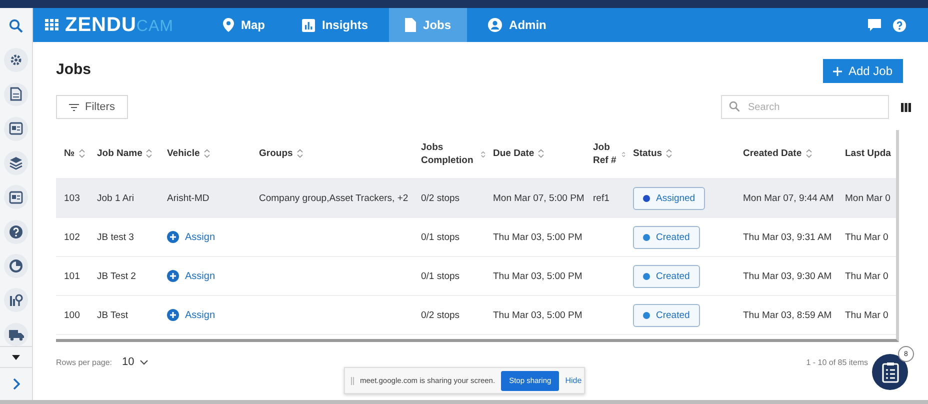 The width and height of the screenshot is (928, 404). I want to click on column-header: Groups, so click(276, 154).